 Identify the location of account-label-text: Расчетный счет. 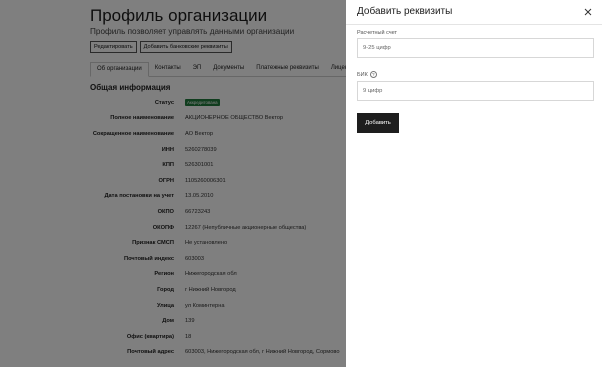
(377, 33).